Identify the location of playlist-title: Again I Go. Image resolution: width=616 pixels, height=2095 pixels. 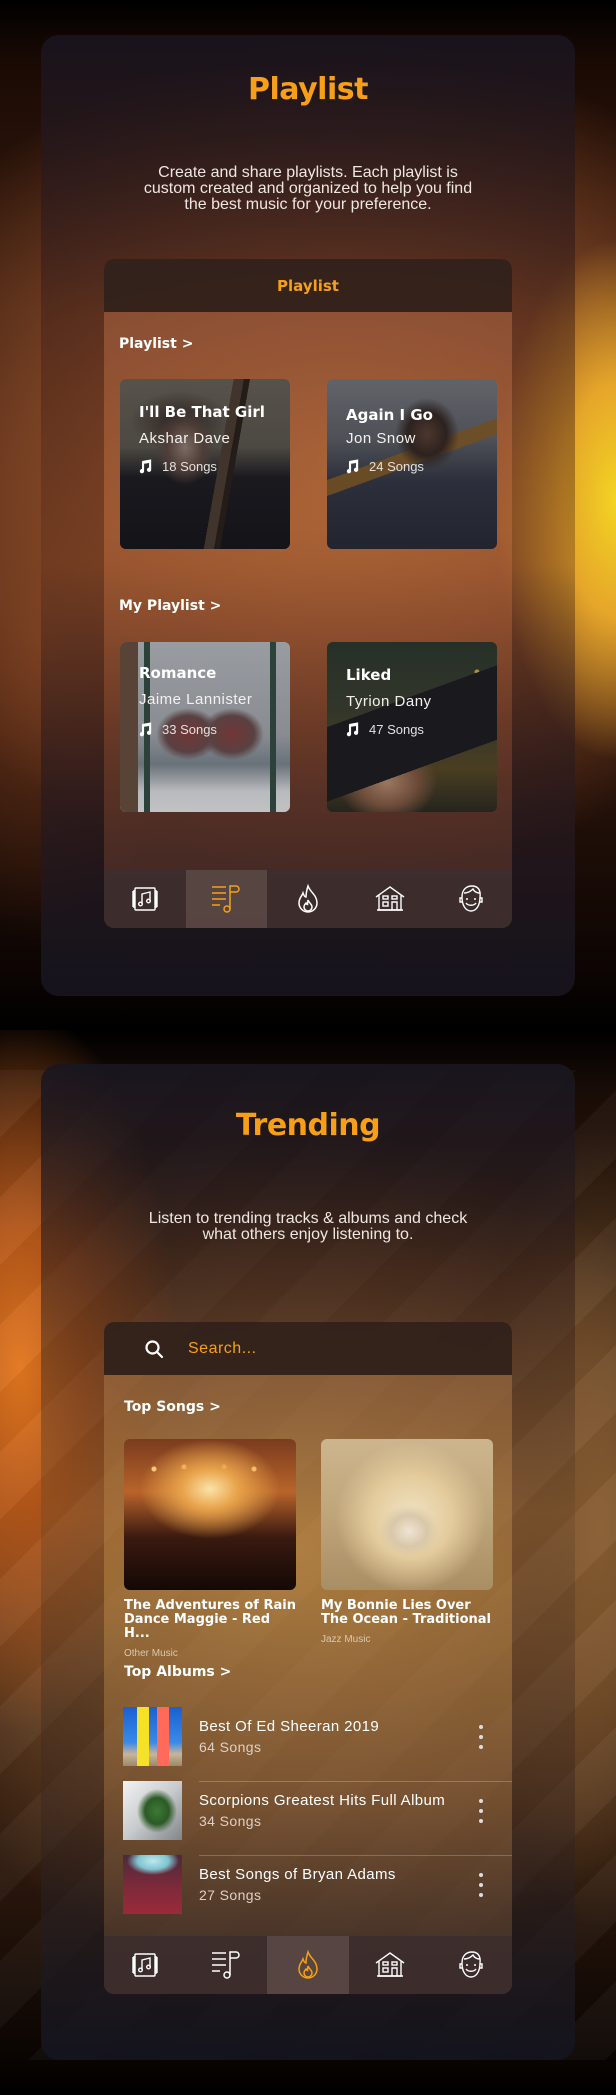
(389, 415).